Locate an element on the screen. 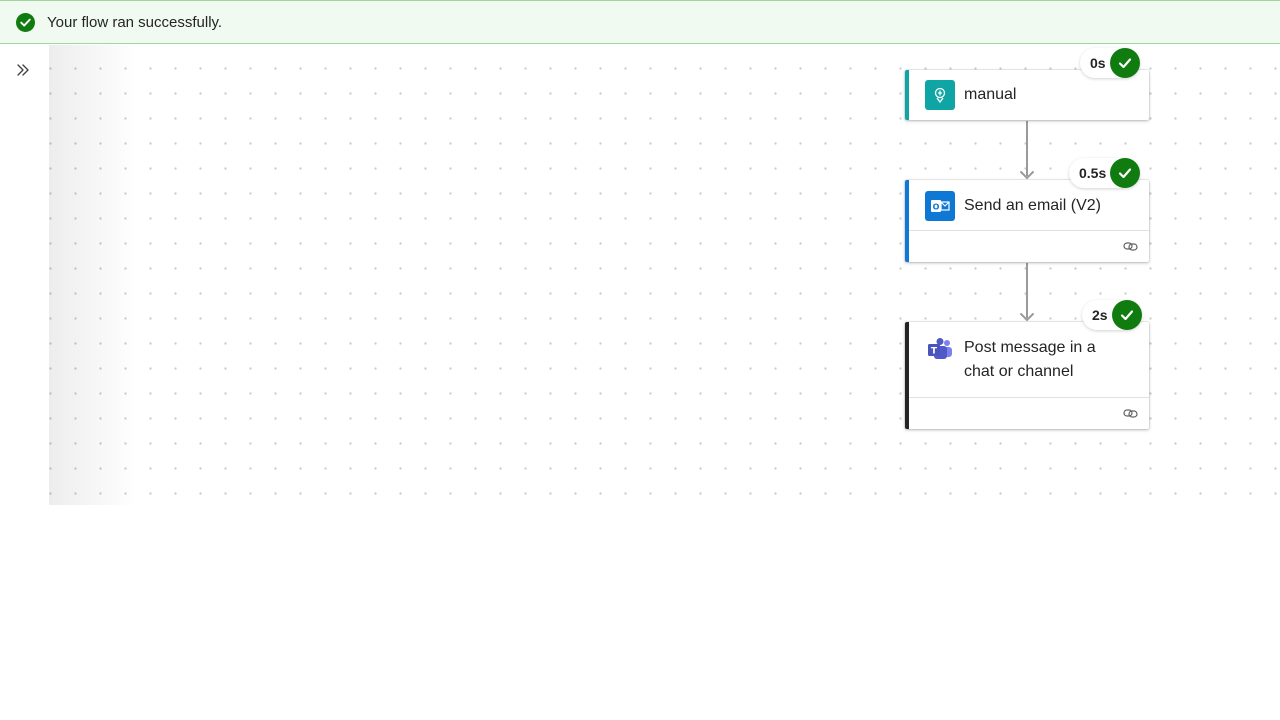  step-card-post-message: T Post message in a chat or channel is located at coordinates (1027, 375).